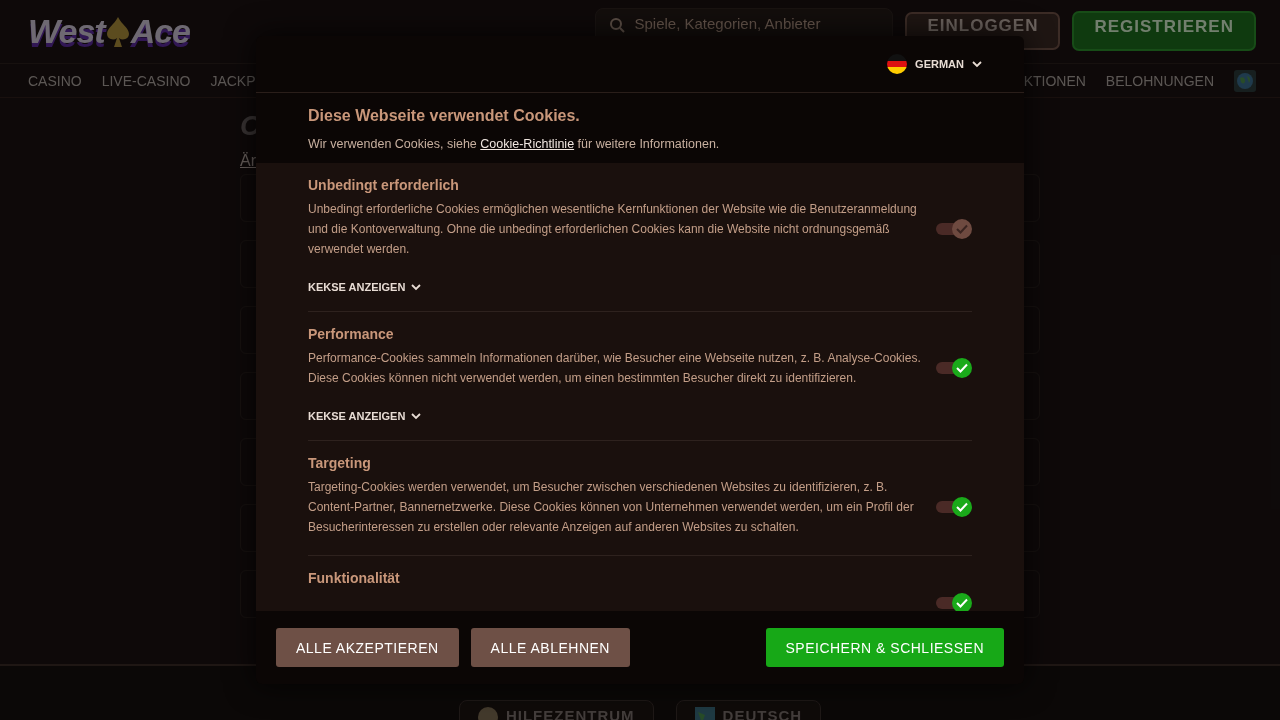 The image size is (1280, 720). I want to click on consent-button: ALLE AKZEPTIEREN, so click(367, 647).